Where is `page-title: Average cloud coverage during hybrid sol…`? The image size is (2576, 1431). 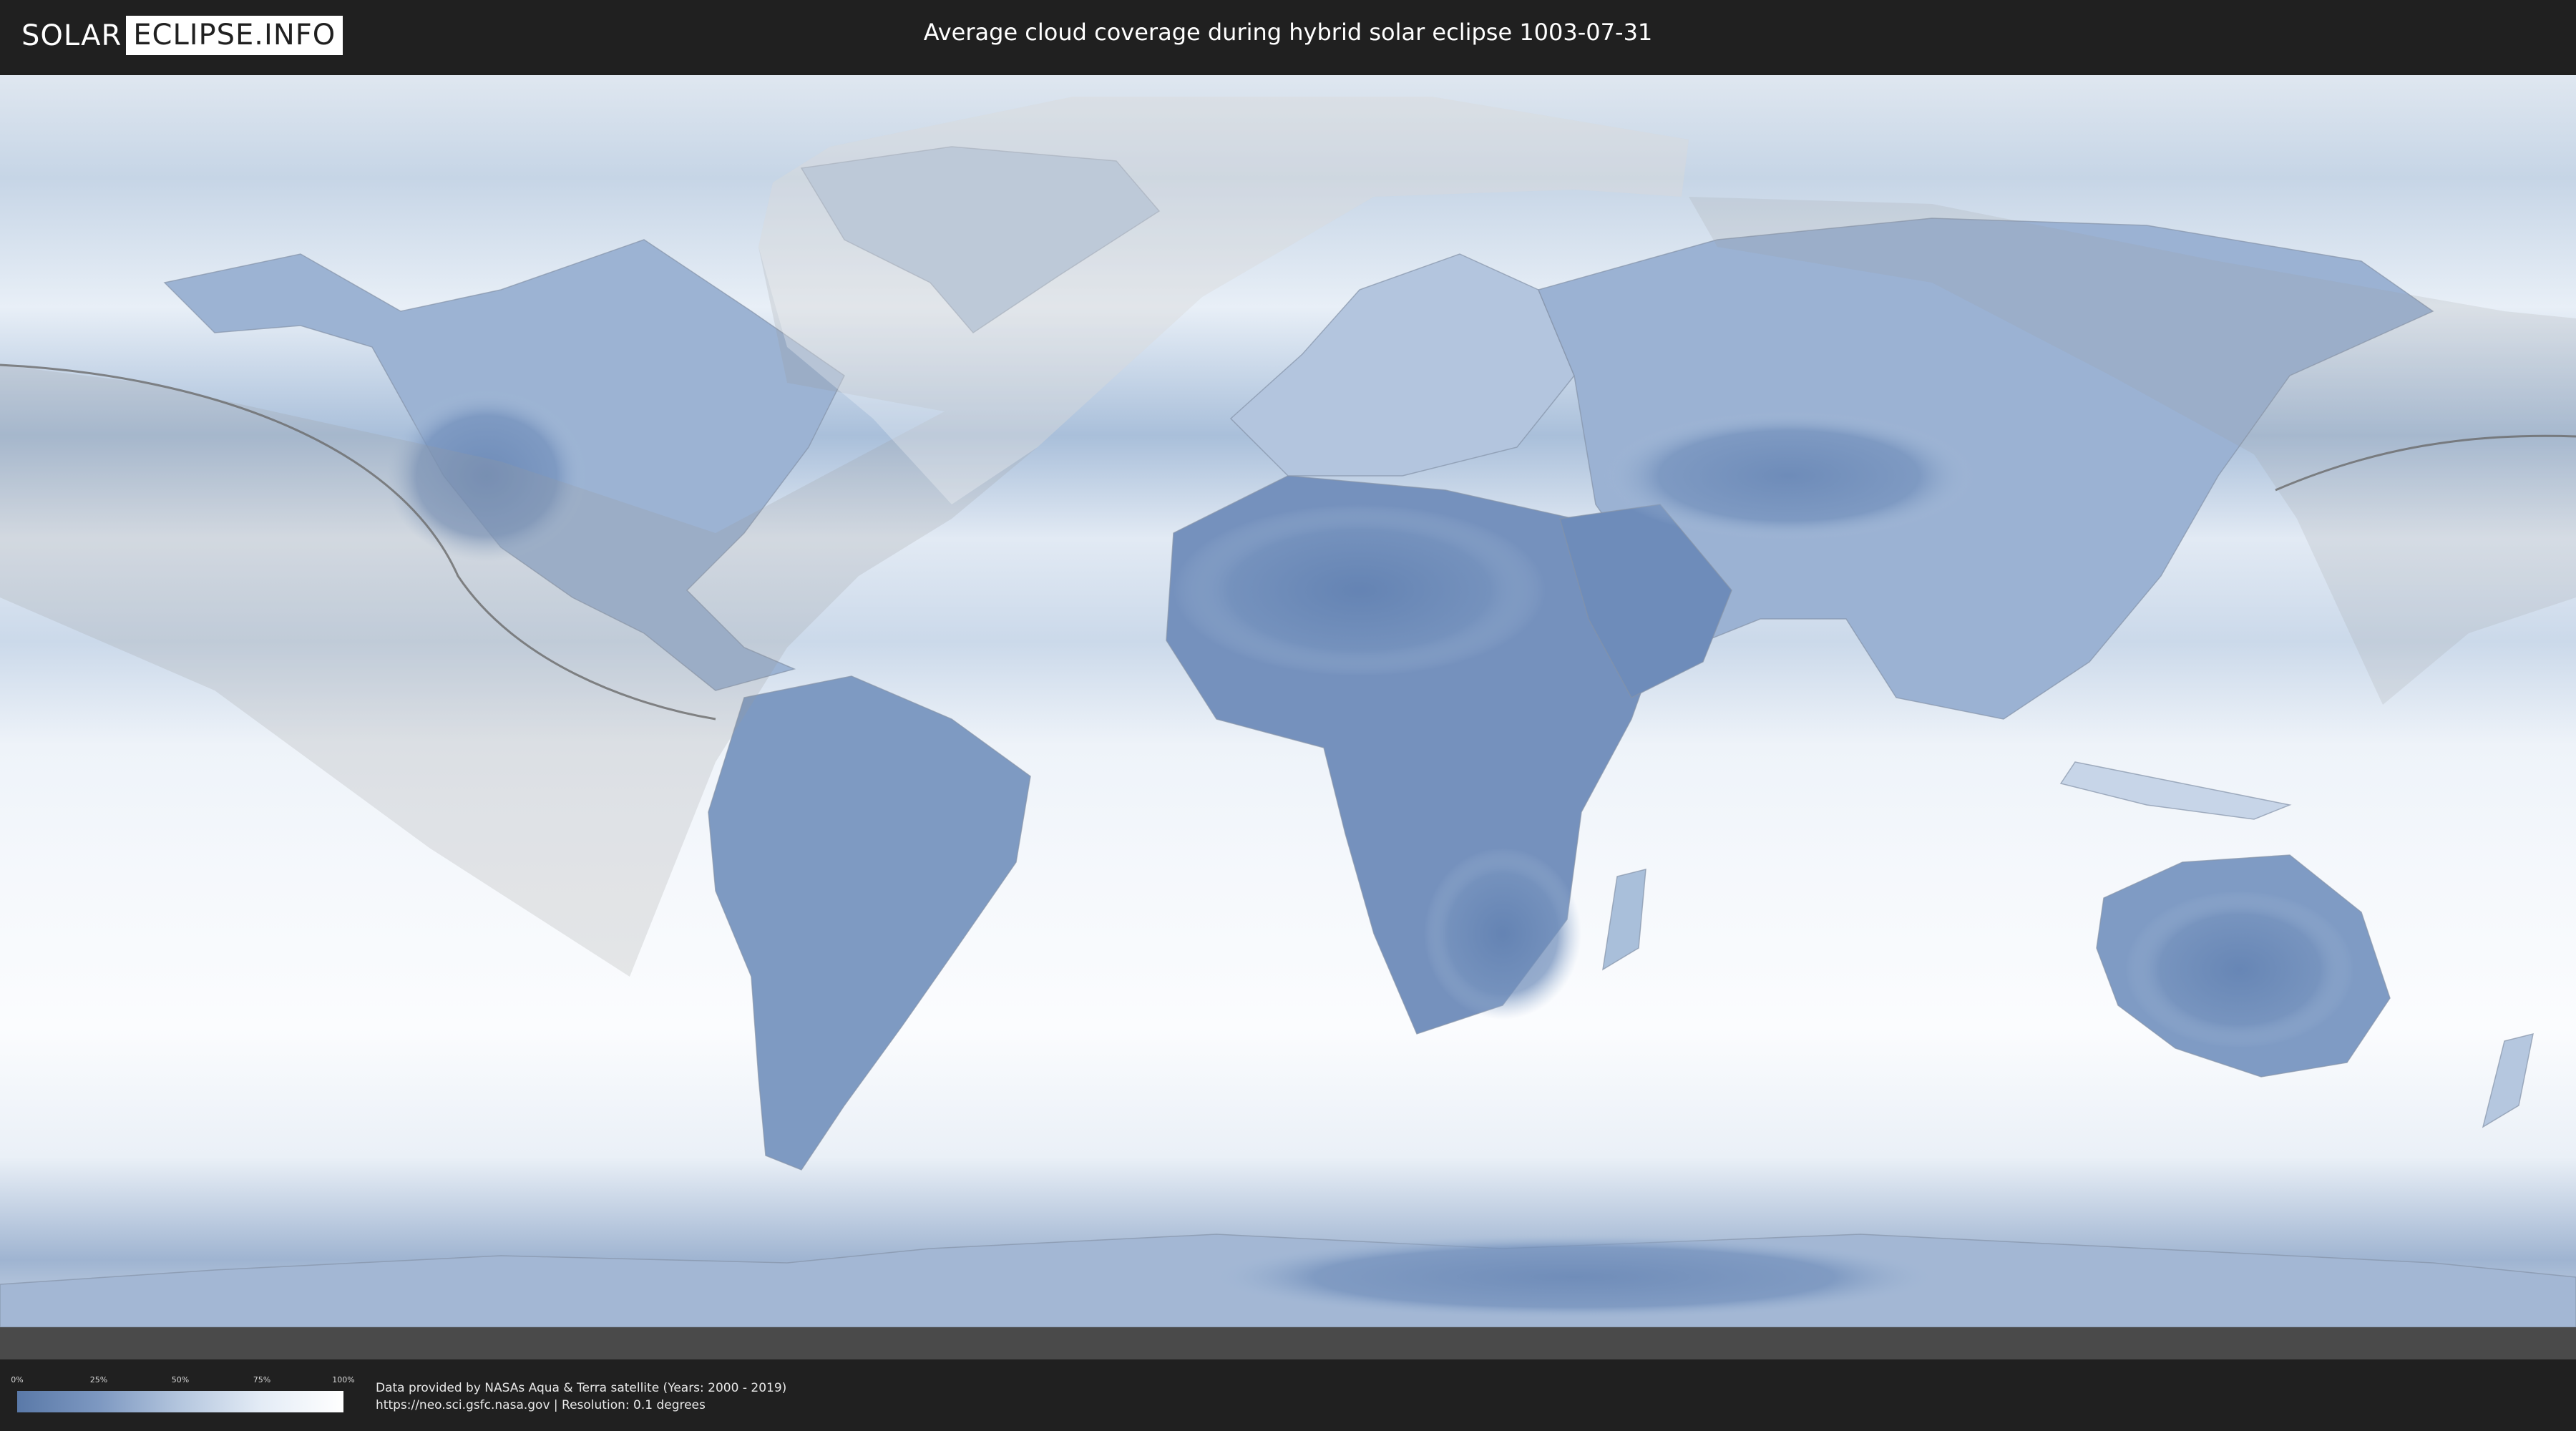 page-title: Average cloud coverage during hybrid sol… is located at coordinates (1288, 32).